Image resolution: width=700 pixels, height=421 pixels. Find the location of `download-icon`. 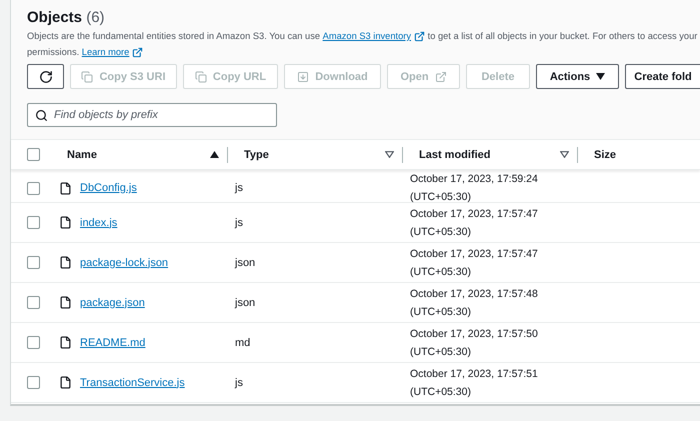

download-icon is located at coordinates (303, 76).